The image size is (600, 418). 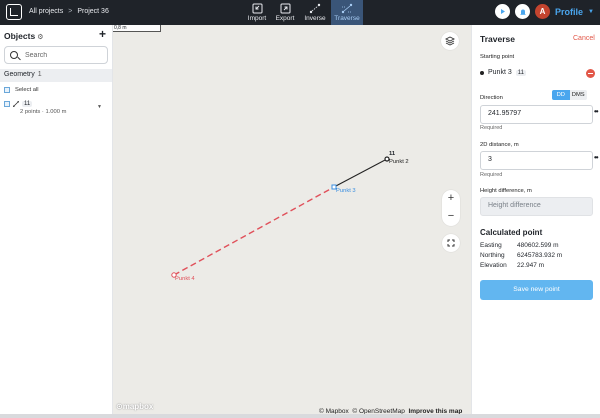 I want to click on traverse-line-dashed, so click(x=254, y=231).